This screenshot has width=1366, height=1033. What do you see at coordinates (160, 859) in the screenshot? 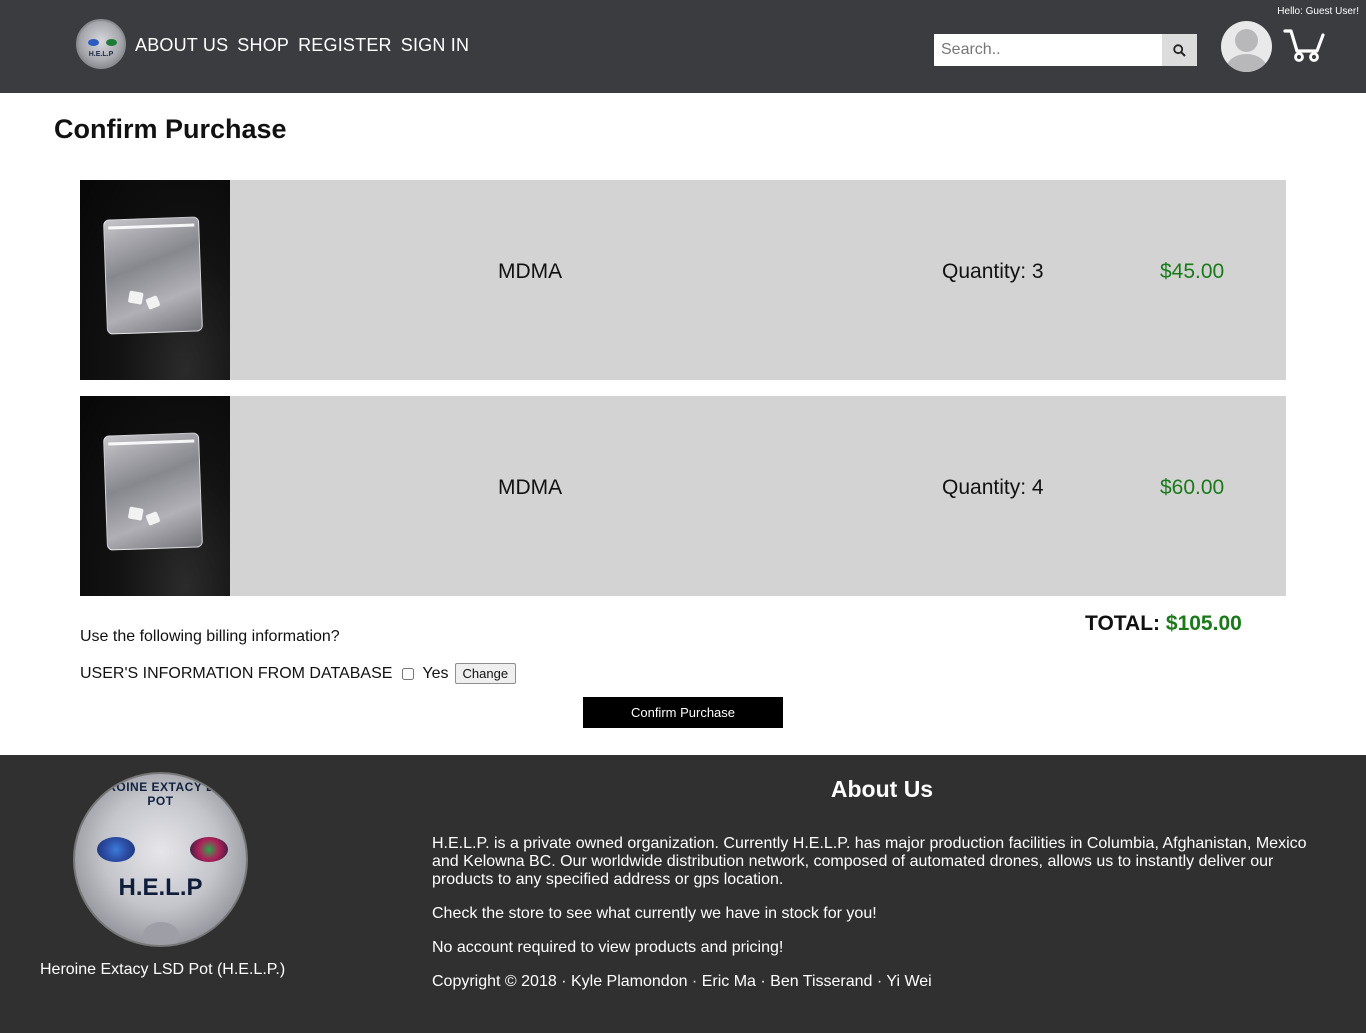
I see `footer-logo: HEROINE EXTACY LSD POT H.E.L.P` at bounding box center [160, 859].